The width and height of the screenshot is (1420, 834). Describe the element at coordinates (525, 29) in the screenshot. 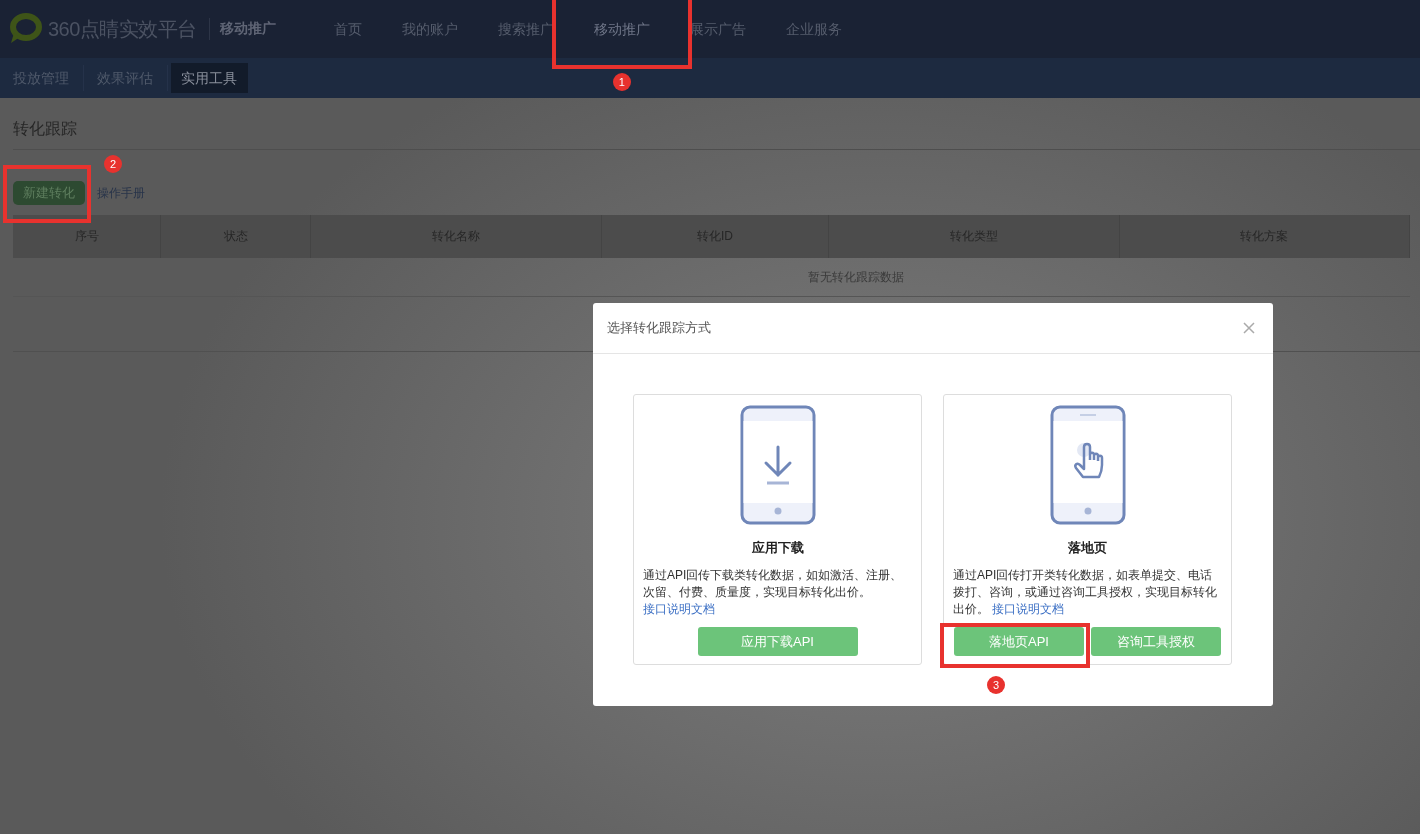

I see `nav-tab: 搜索推广` at that location.